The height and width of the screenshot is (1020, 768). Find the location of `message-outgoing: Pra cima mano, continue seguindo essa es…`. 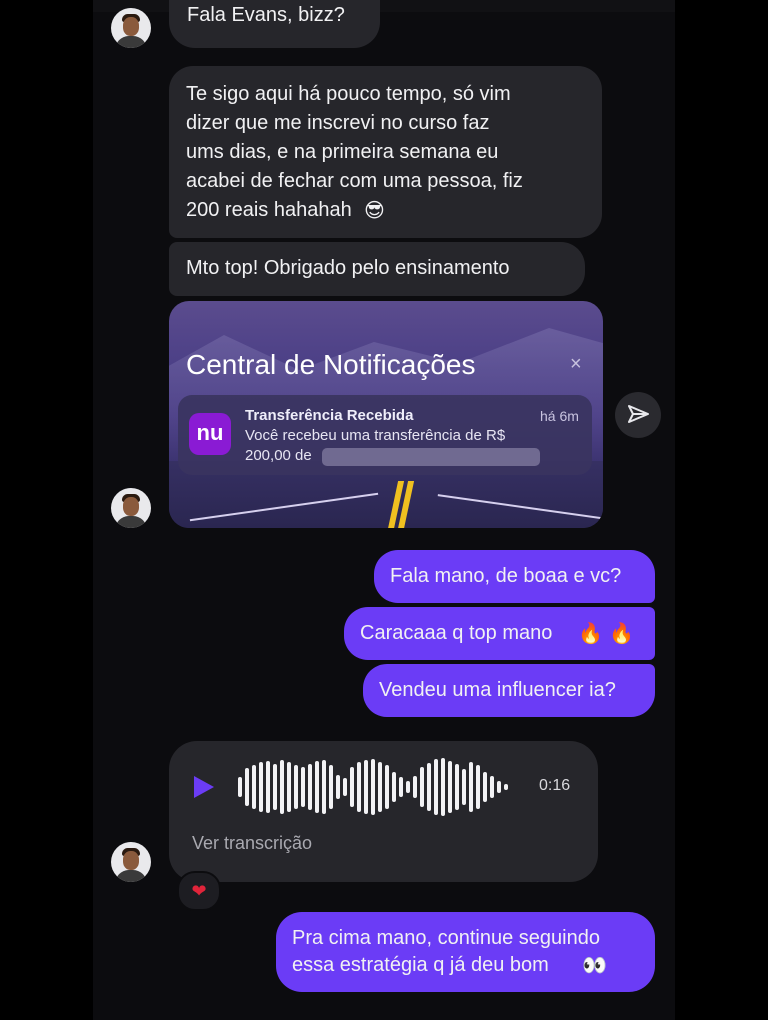

message-outgoing: Pra cima mano, continue seguindo essa es… is located at coordinates (465, 952).